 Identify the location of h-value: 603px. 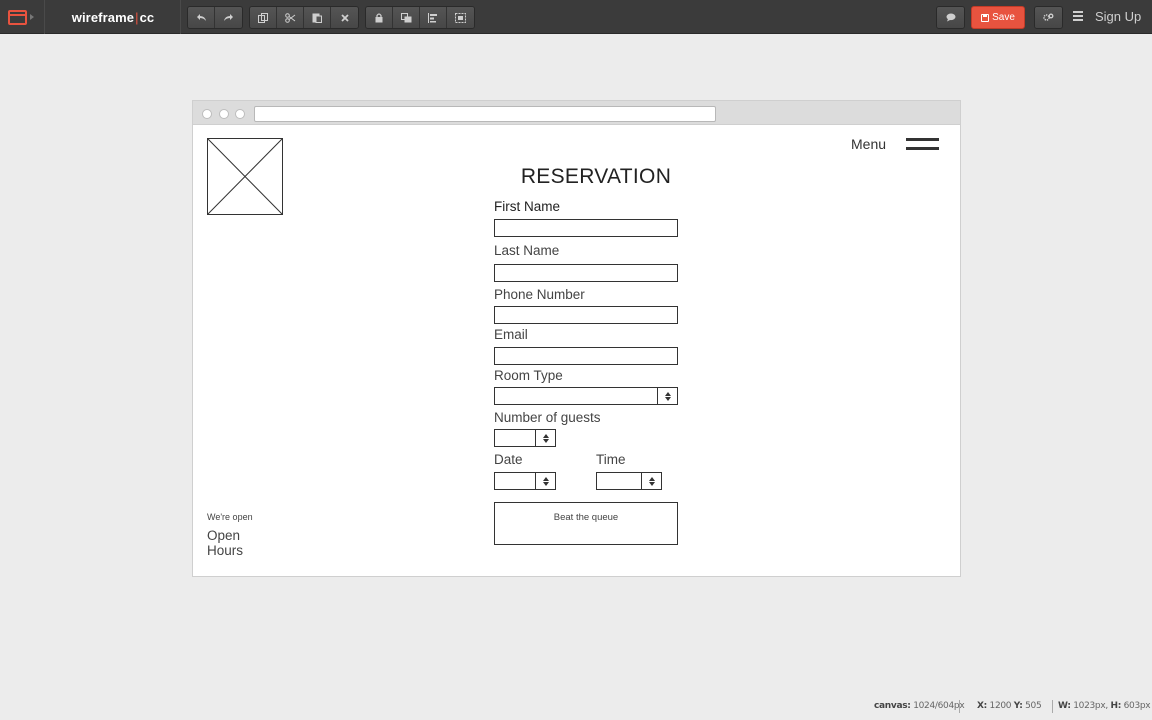
(1137, 706).